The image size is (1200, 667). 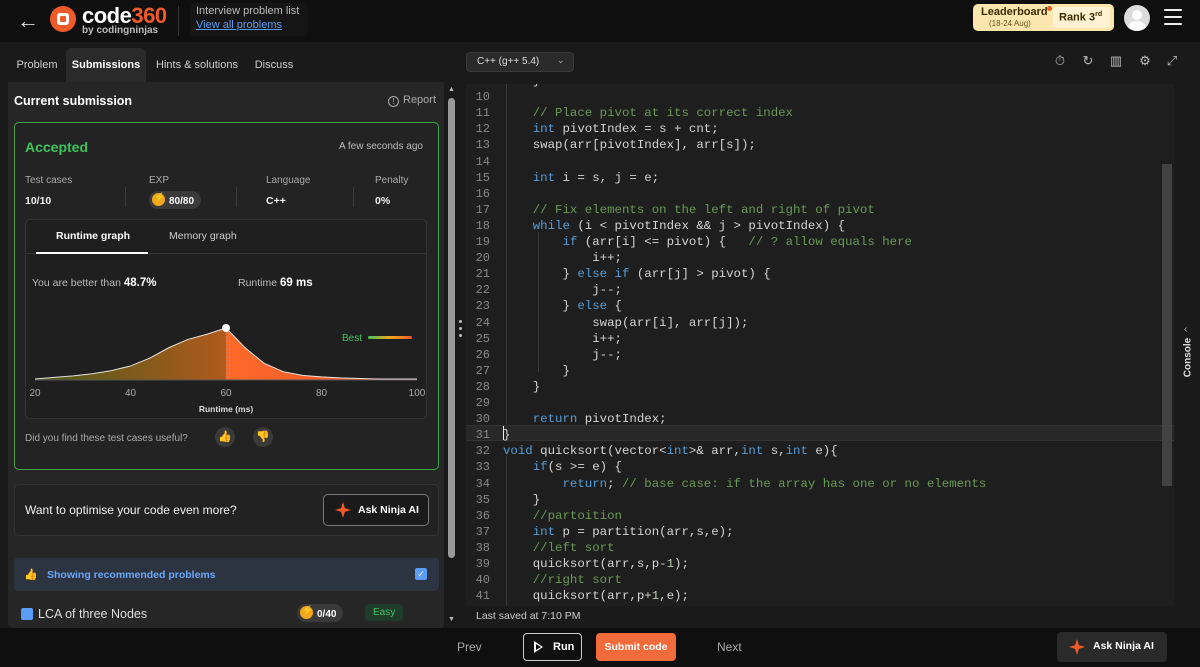 I want to click on run-label: Run, so click(x=564, y=647).